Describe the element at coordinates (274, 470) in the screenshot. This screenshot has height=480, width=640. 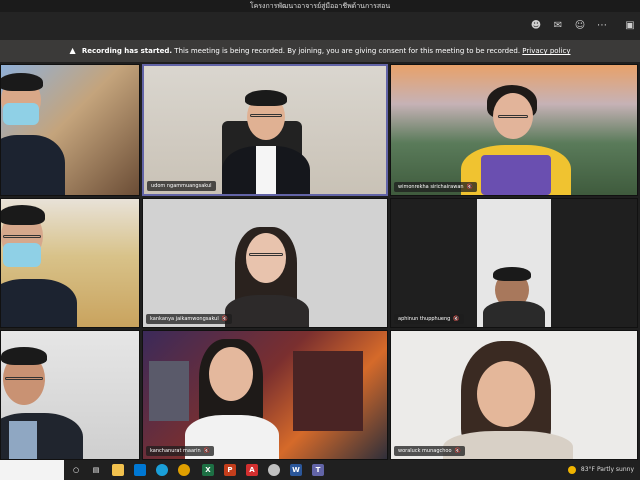
I see `mail-icon` at that location.